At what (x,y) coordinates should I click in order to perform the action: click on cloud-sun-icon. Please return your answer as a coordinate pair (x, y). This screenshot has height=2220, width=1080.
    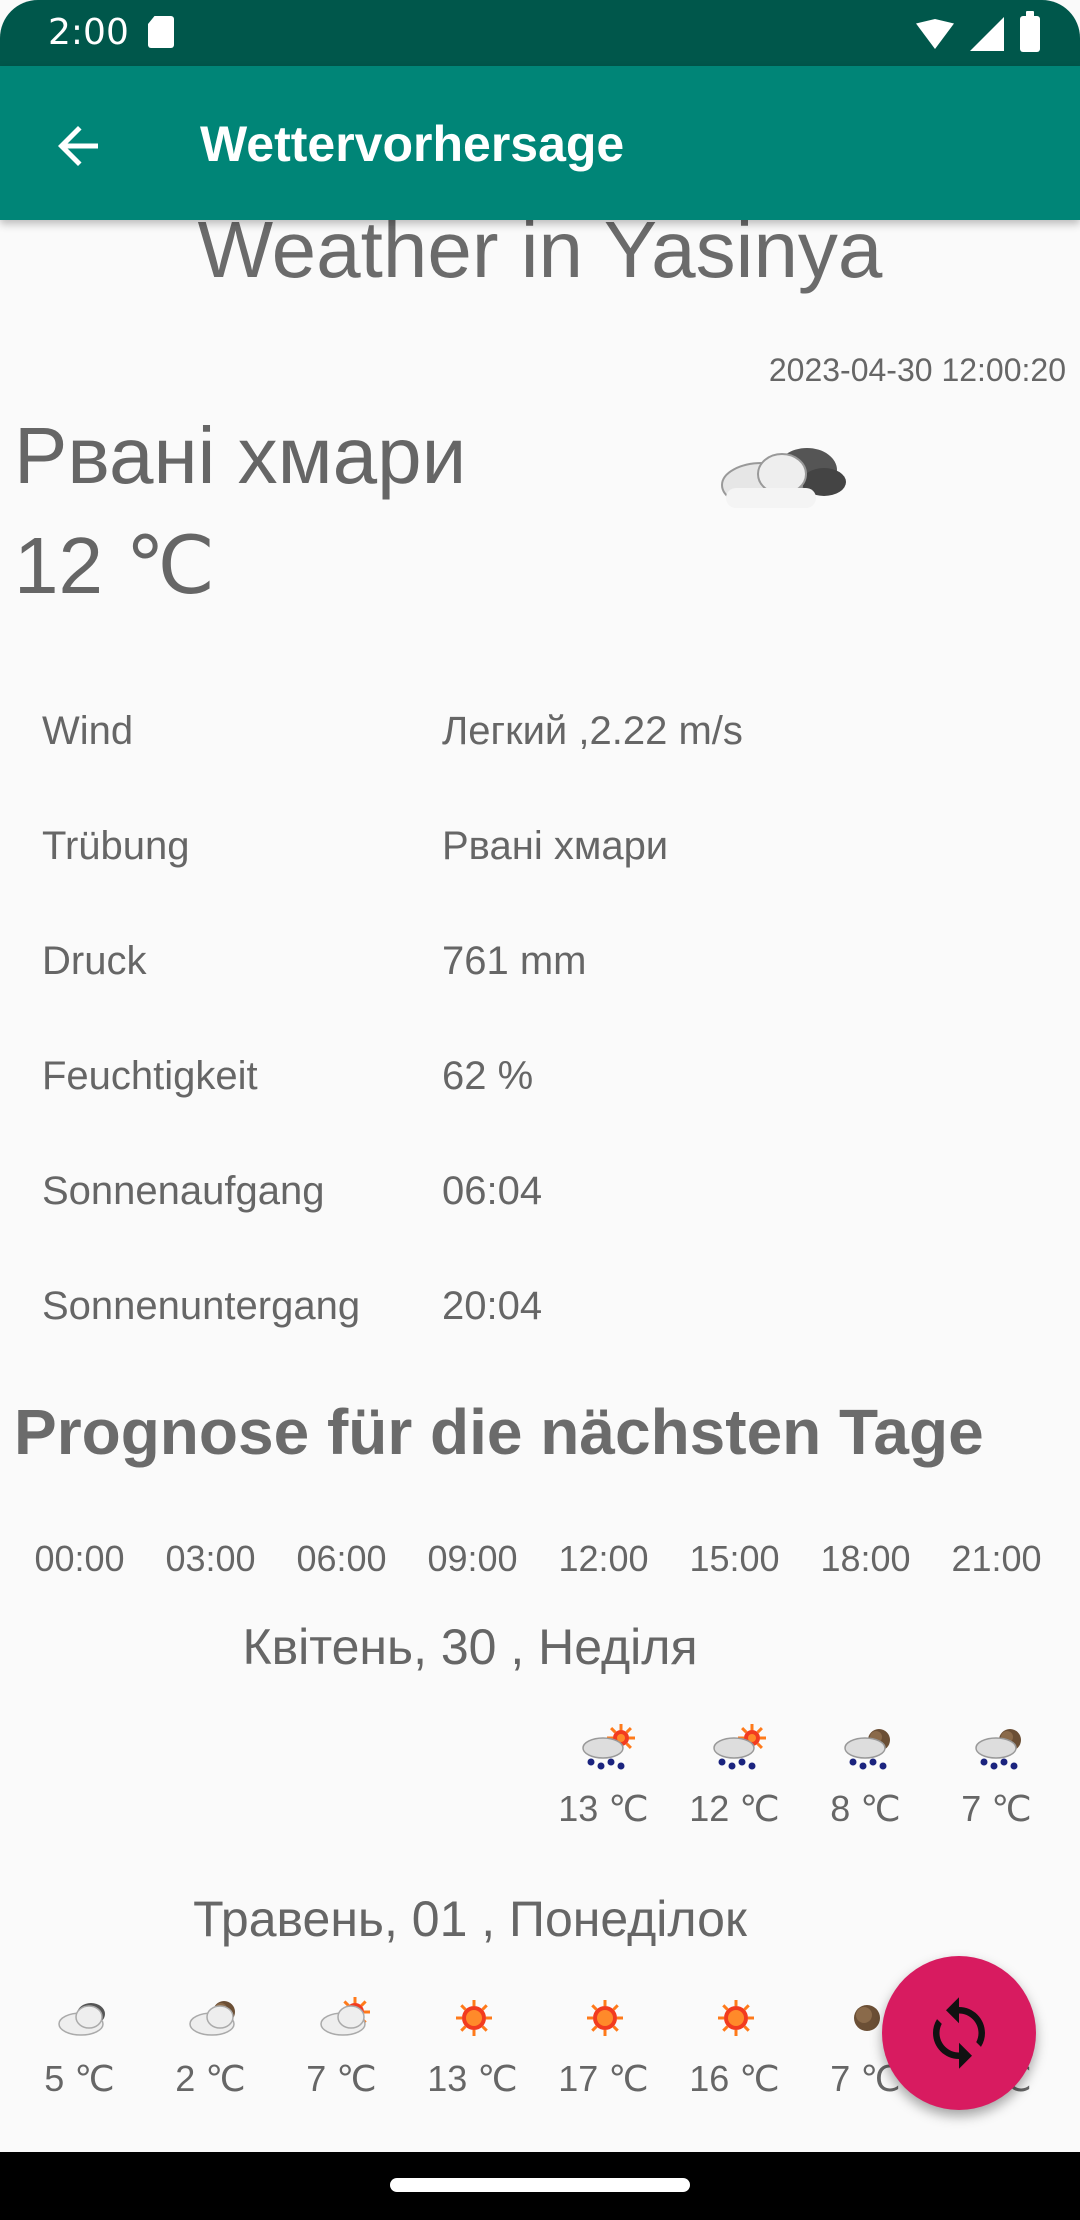
    Looking at the image, I should click on (345, 2016).